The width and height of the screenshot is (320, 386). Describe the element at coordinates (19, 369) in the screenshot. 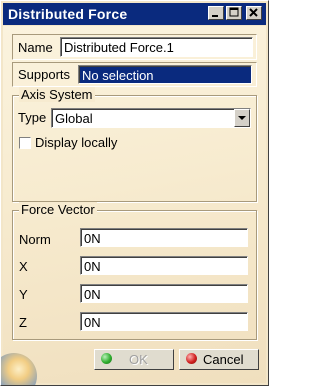

I see `globe-decoration` at that location.